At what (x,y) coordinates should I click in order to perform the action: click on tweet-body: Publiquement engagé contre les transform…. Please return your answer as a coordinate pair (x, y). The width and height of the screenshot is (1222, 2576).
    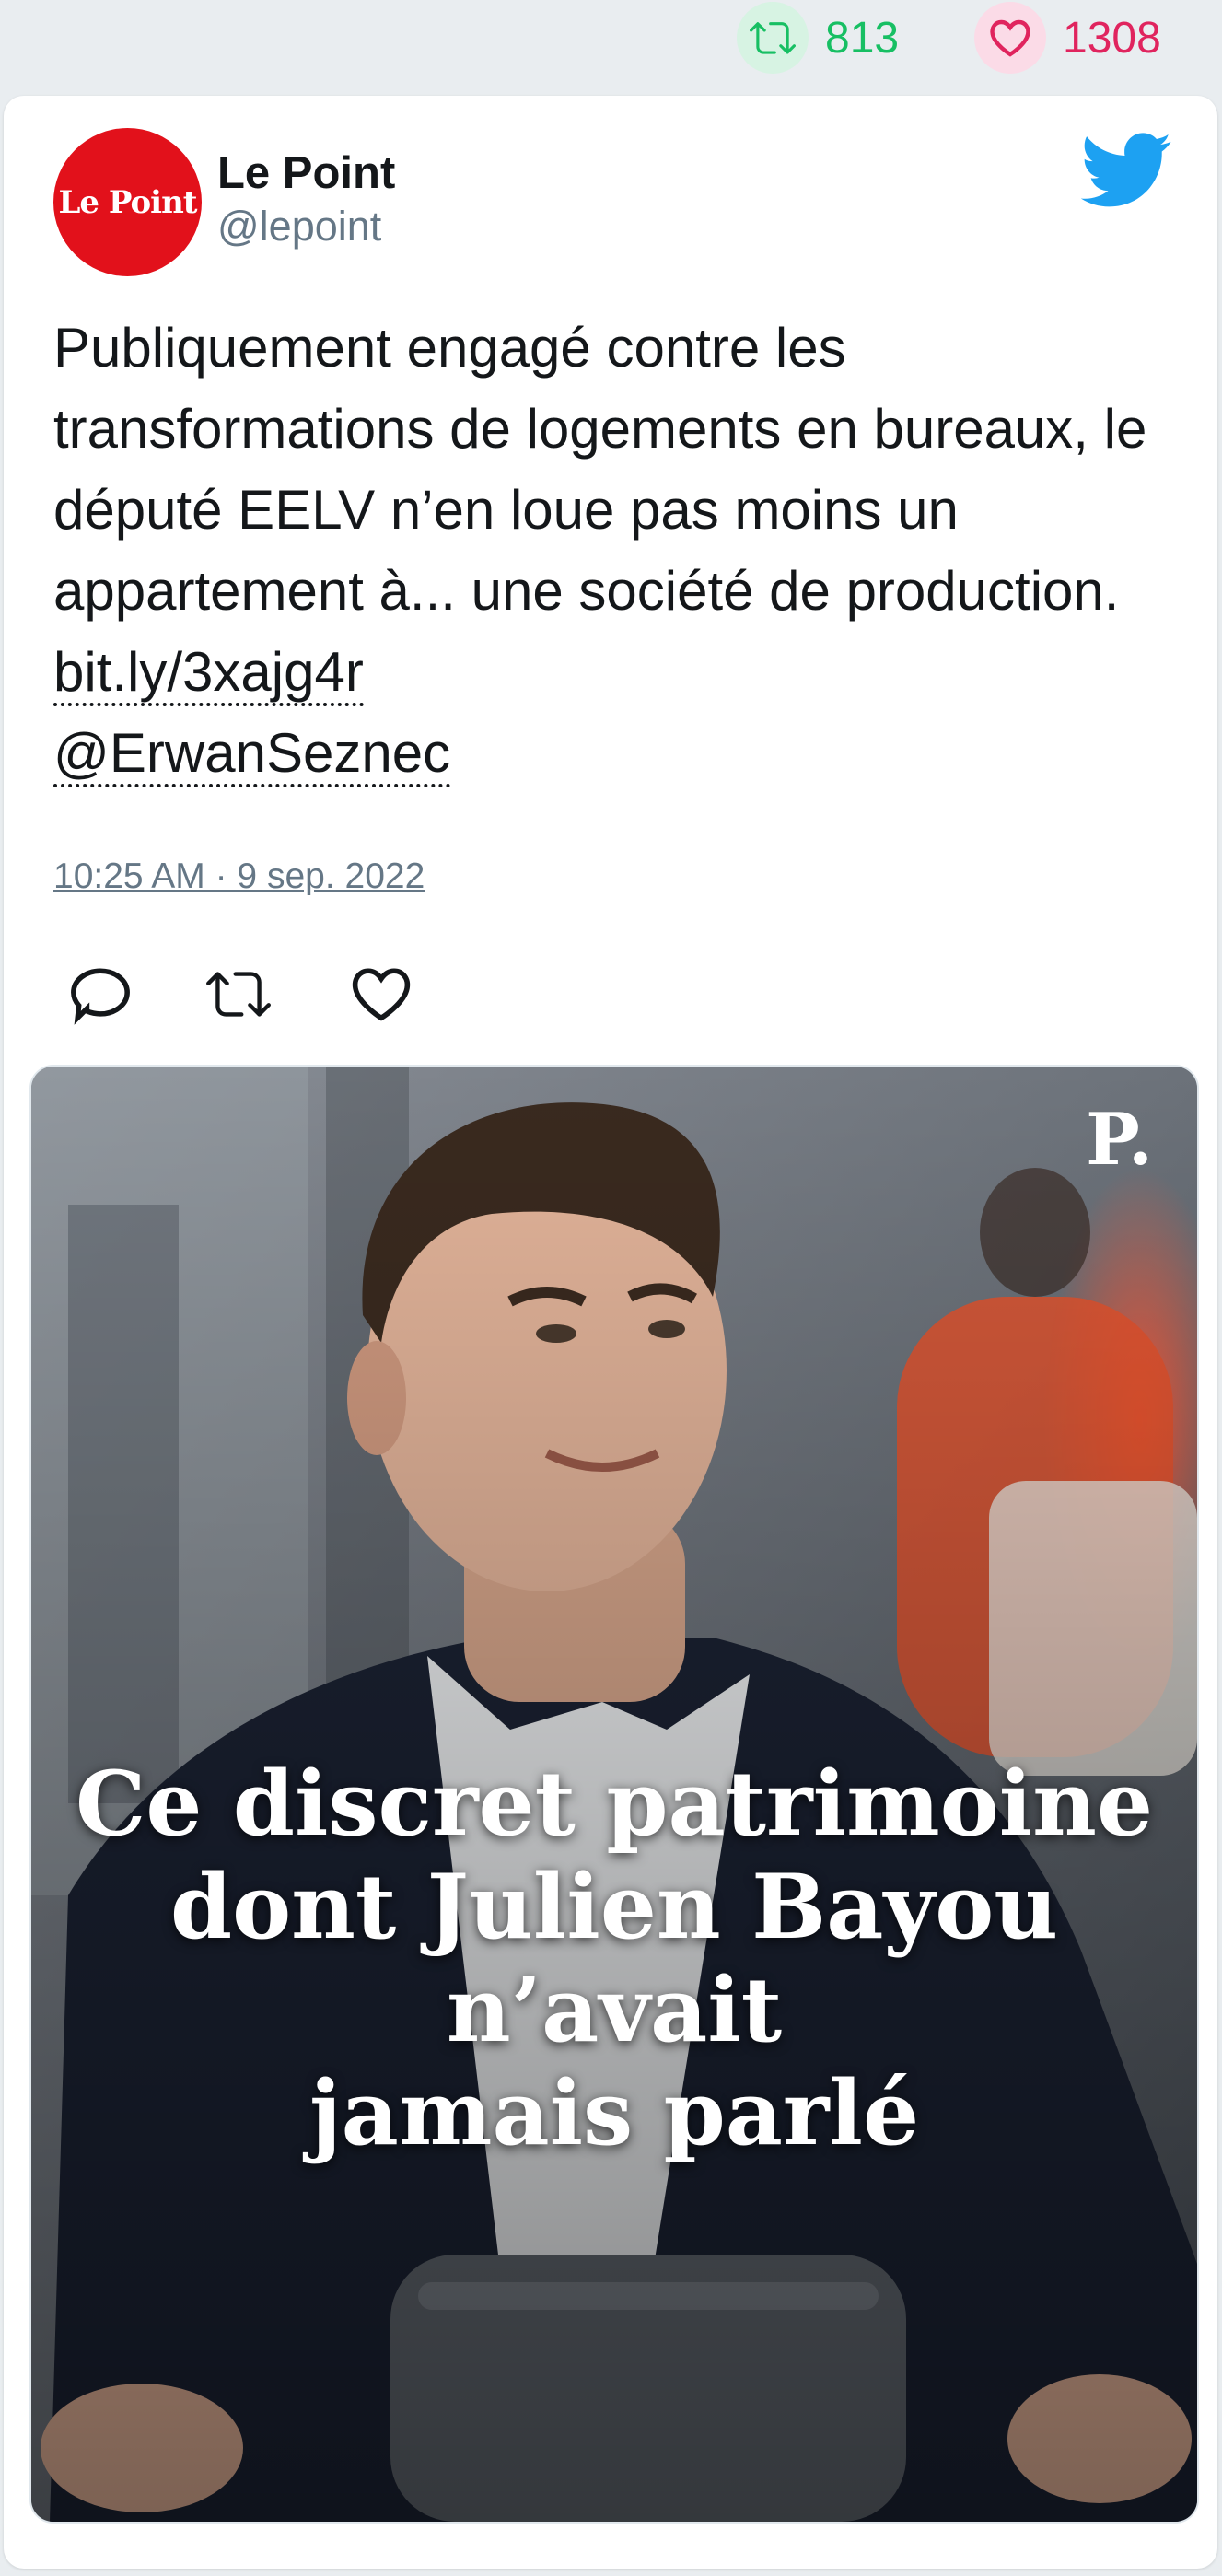
    Looking at the image, I should click on (600, 469).